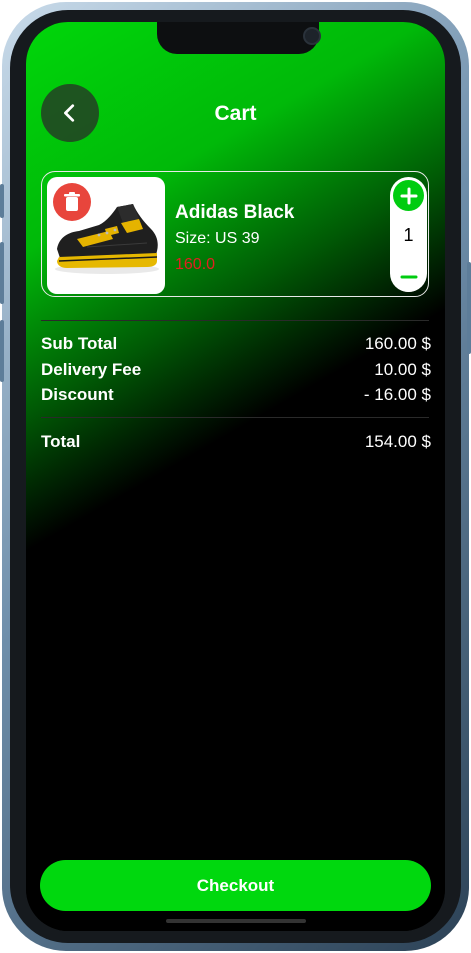 The width and height of the screenshot is (471, 953). Describe the element at coordinates (469, 308) in the screenshot. I see `power-button` at that location.